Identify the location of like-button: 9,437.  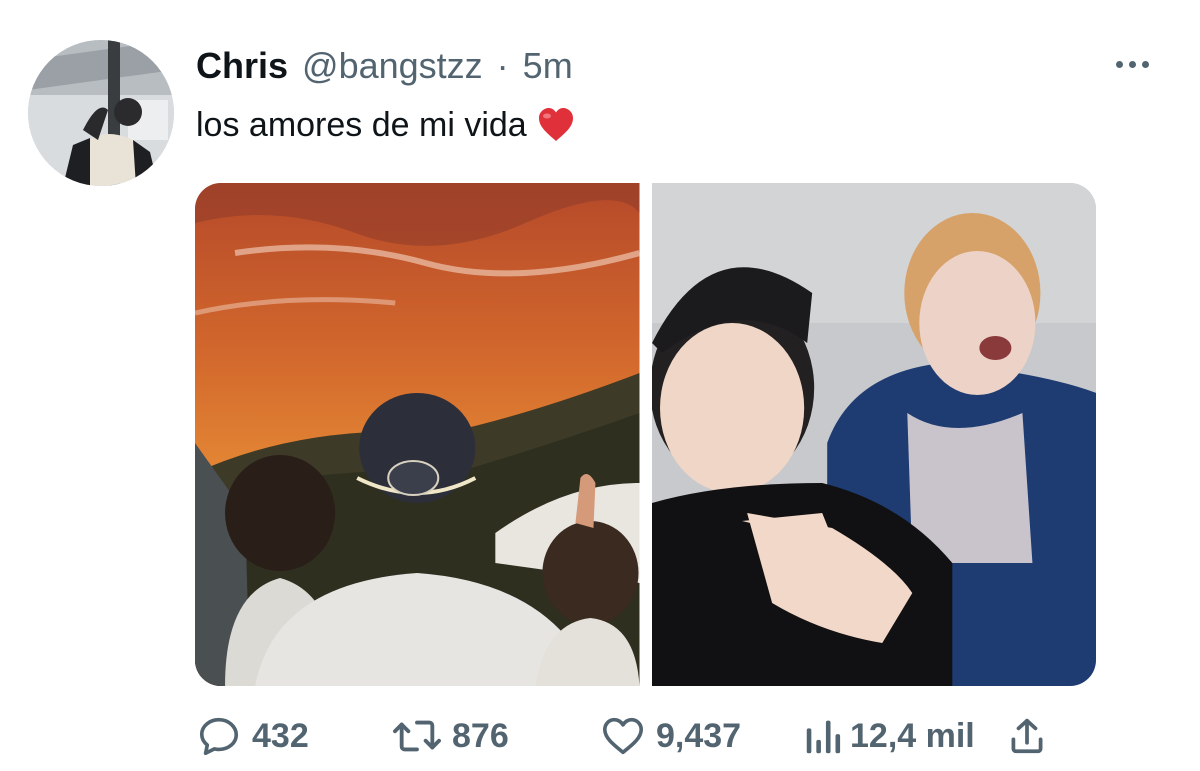
(670, 736).